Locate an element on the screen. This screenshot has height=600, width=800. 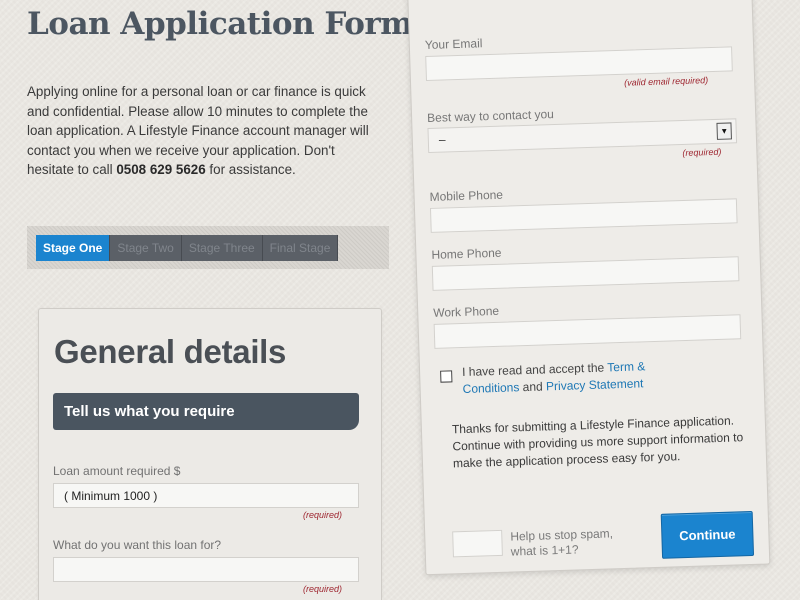
work-phone-label: Work Phone is located at coordinates (466, 311).